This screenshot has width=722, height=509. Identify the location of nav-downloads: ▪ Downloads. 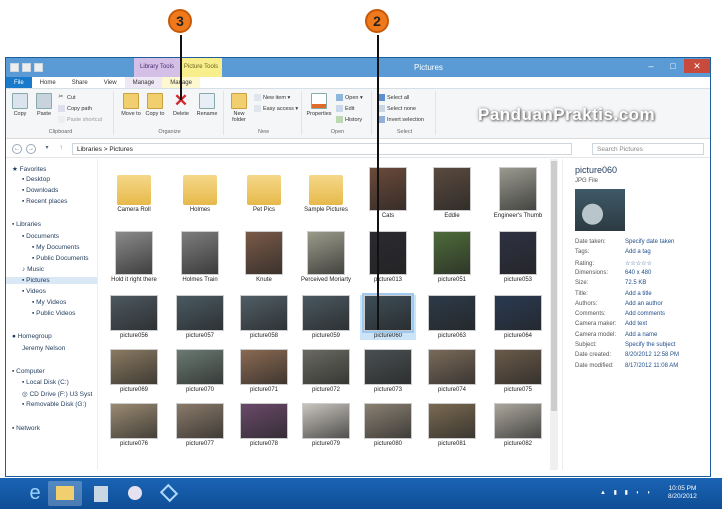
(40, 190).